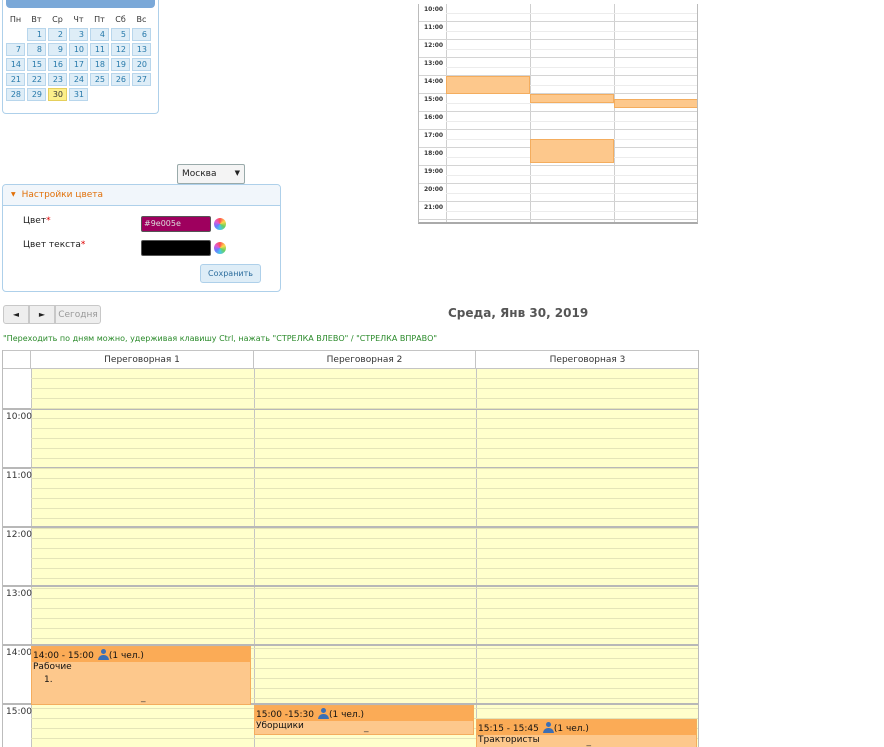  I want to click on time-label: 12:00, so click(19, 535).